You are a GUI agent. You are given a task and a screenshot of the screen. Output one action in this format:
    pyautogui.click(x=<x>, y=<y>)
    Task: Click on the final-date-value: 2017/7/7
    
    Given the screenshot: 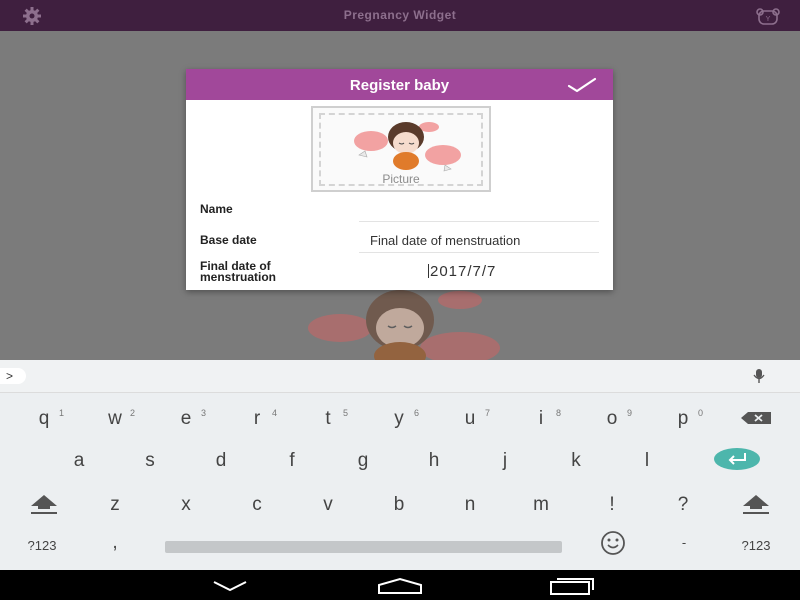 What is the action you would take?
    pyautogui.click(x=463, y=271)
    